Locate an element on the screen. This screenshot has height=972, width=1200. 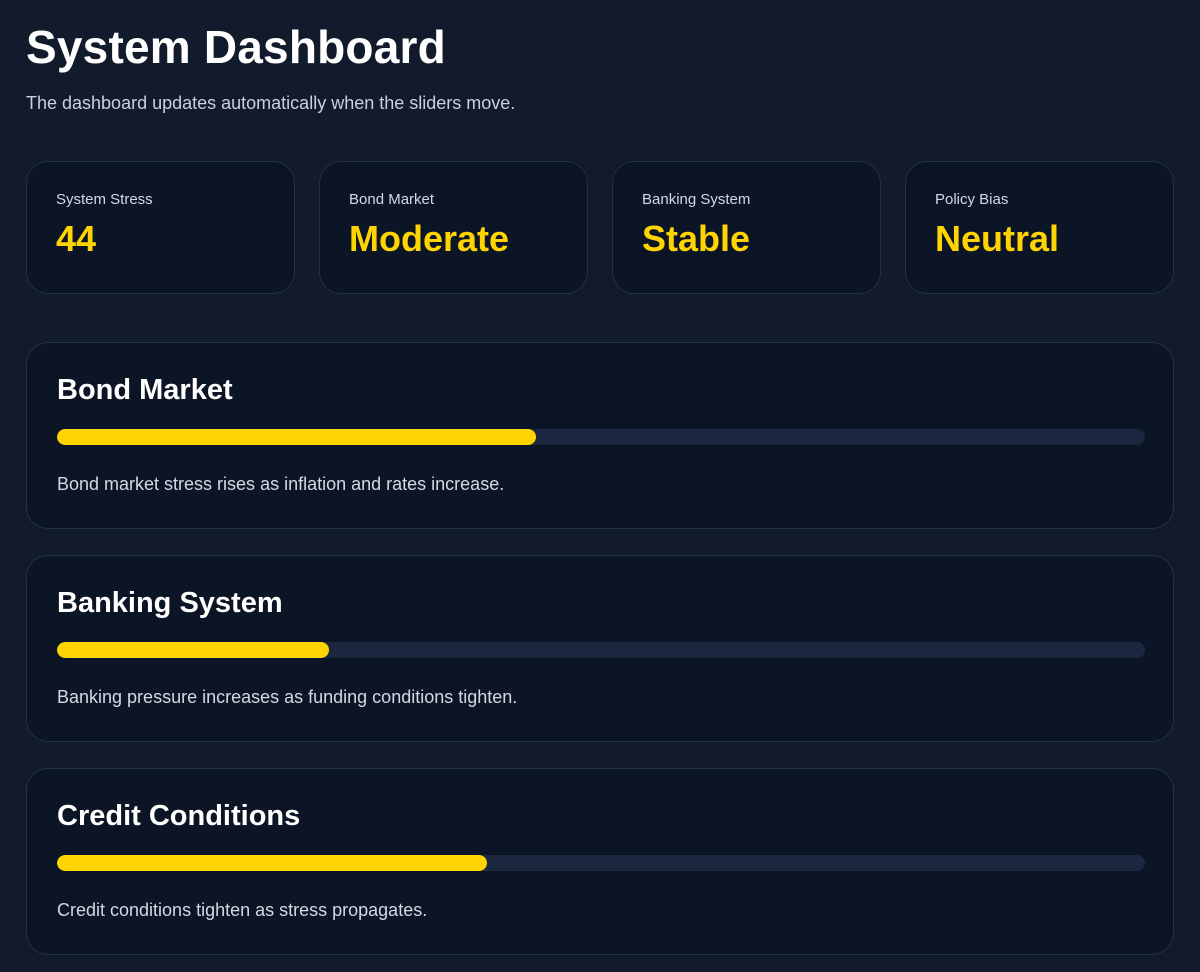
panel-title: Bond Market is located at coordinates (145, 390).